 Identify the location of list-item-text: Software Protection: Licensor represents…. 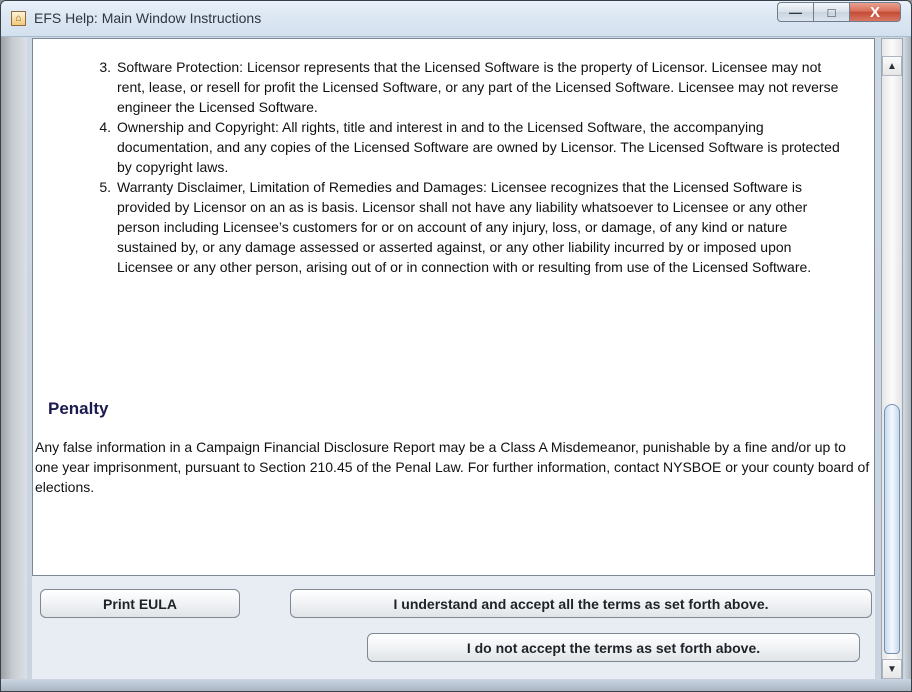
(478, 87).